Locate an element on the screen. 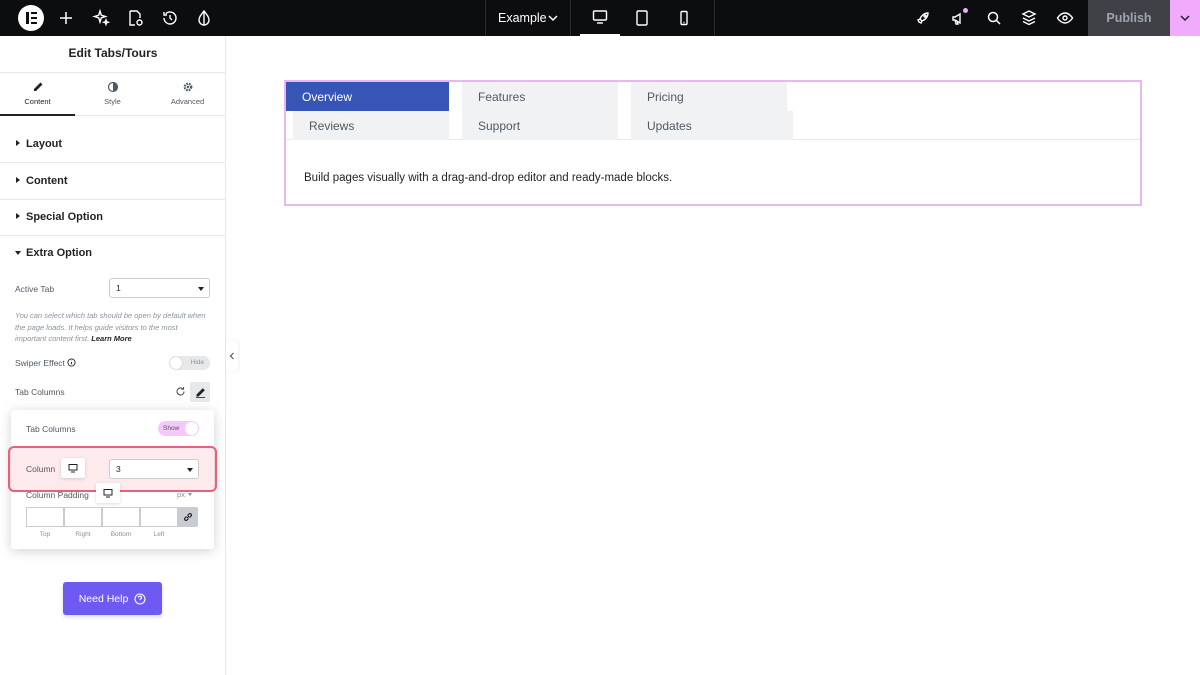 The image size is (1200, 675). section-label: Layout is located at coordinates (44, 144).